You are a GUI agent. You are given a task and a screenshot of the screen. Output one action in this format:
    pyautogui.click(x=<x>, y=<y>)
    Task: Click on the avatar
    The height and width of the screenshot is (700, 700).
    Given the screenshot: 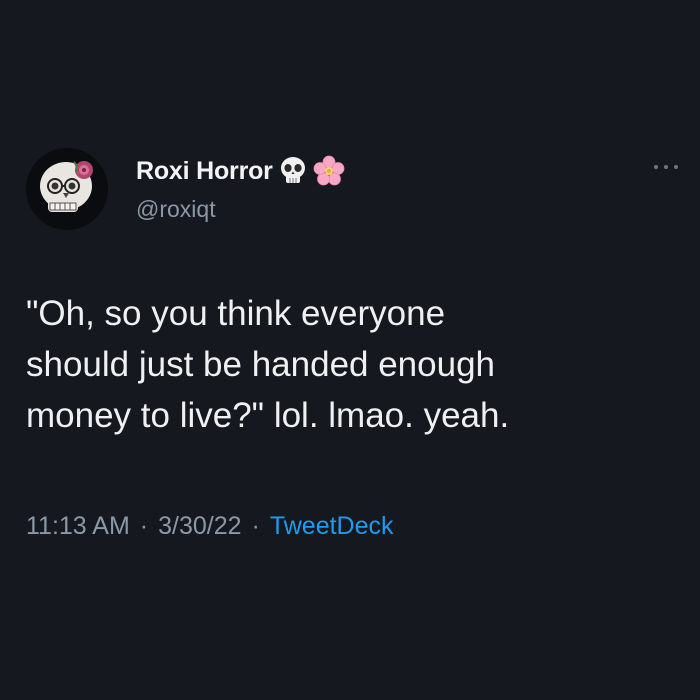 What is the action you would take?
    pyautogui.click(x=67, y=189)
    